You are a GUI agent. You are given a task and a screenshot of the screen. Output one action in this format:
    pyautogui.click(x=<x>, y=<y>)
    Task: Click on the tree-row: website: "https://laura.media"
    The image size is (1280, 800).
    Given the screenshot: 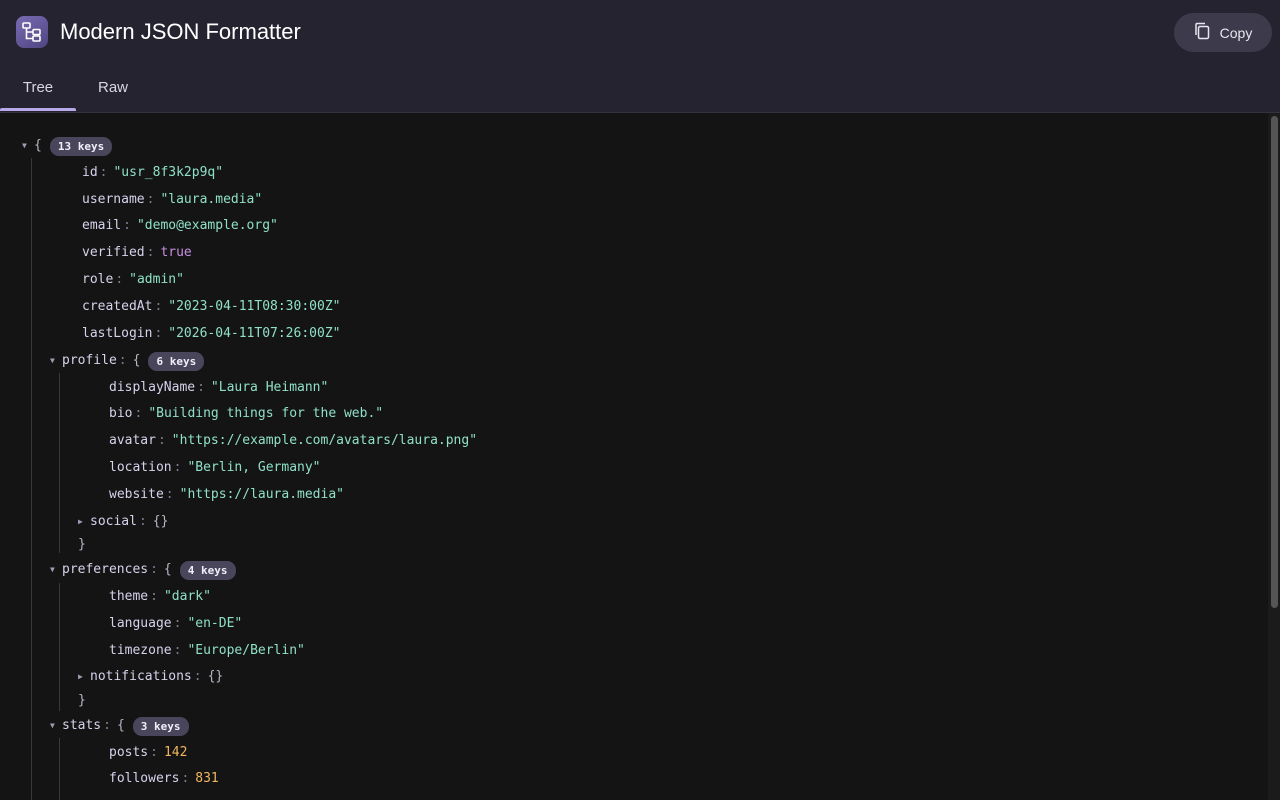 What is the action you would take?
    pyautogui.click(x=226, y=495)
    